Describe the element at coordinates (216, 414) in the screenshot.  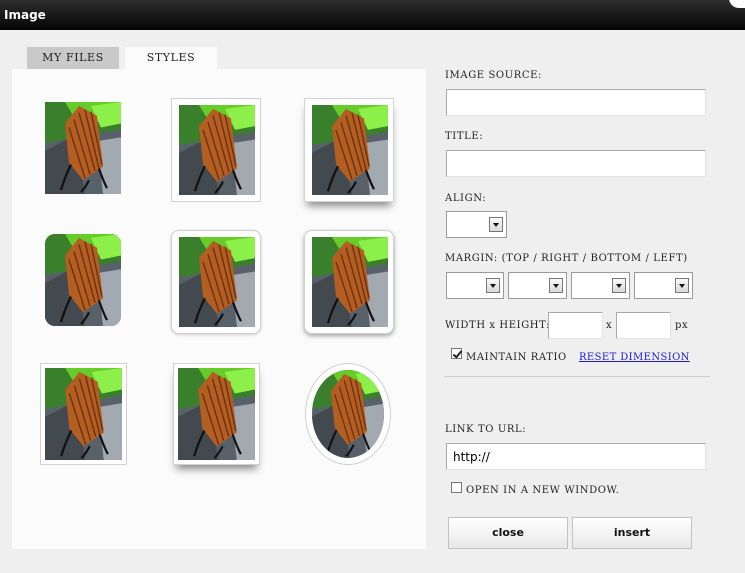
I see `style-thumb-border-bottom-shadow` at that location.